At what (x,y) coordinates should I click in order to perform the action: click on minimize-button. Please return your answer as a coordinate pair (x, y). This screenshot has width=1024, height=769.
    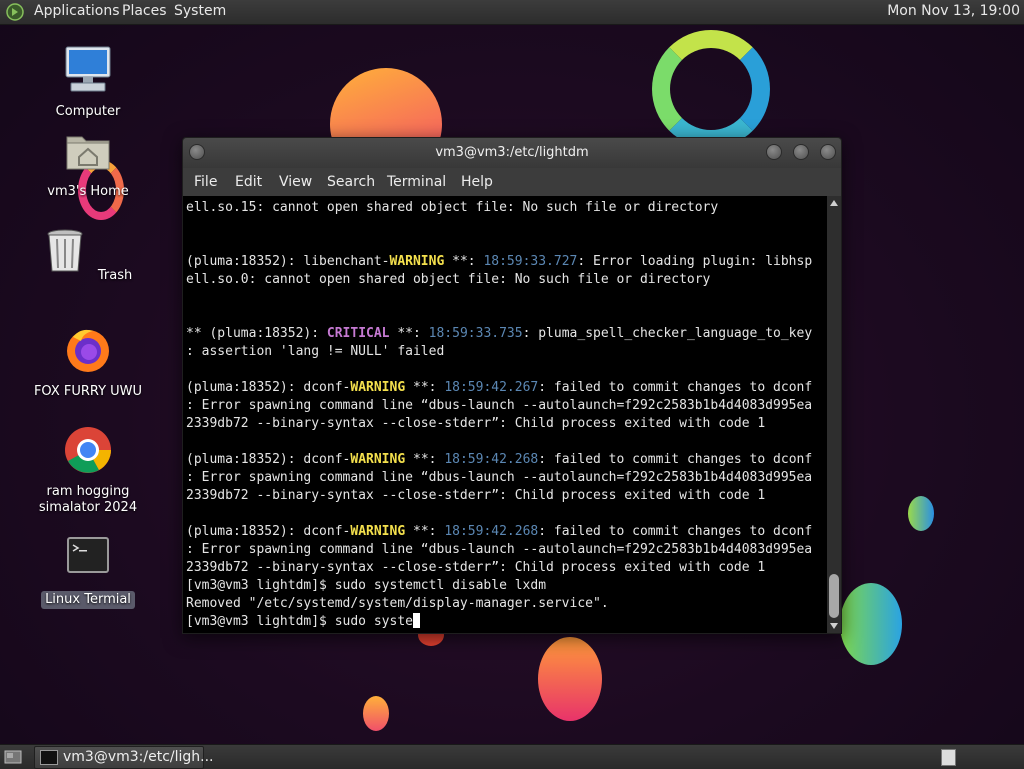
    Looking at the image, I should click on (774, 152).